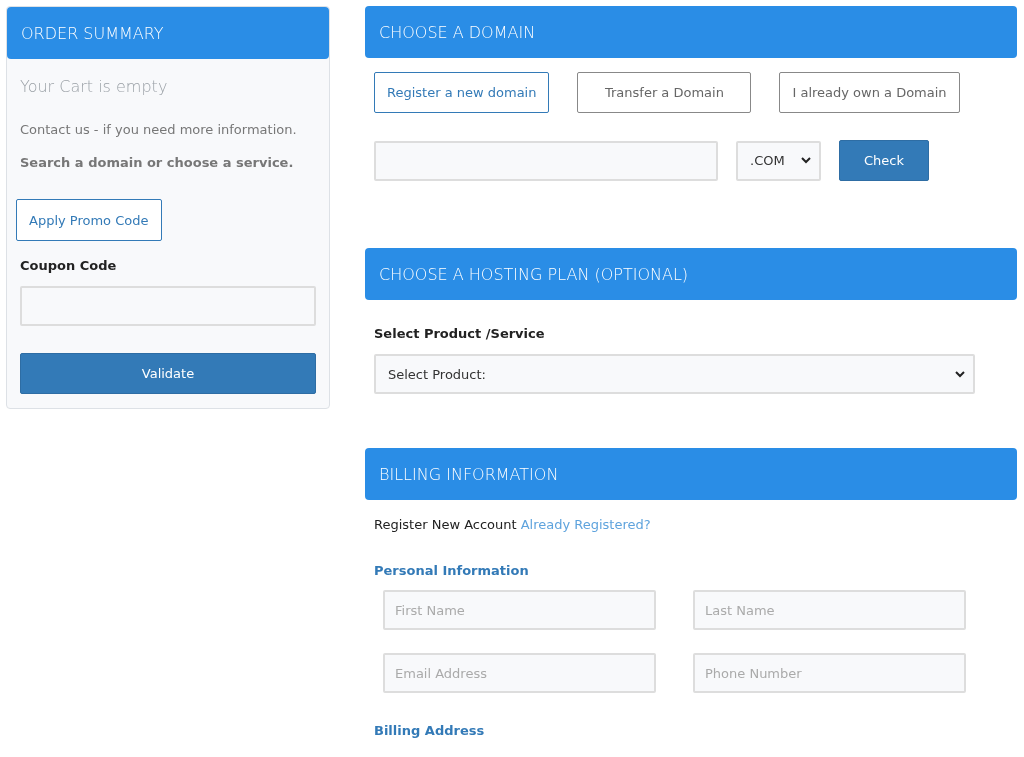 The image size is (1024, 757). What do you see at coordinates (585, 524) in the screenshot?
I see `login-link: Already Registered?` at bounding box center [585, 524].